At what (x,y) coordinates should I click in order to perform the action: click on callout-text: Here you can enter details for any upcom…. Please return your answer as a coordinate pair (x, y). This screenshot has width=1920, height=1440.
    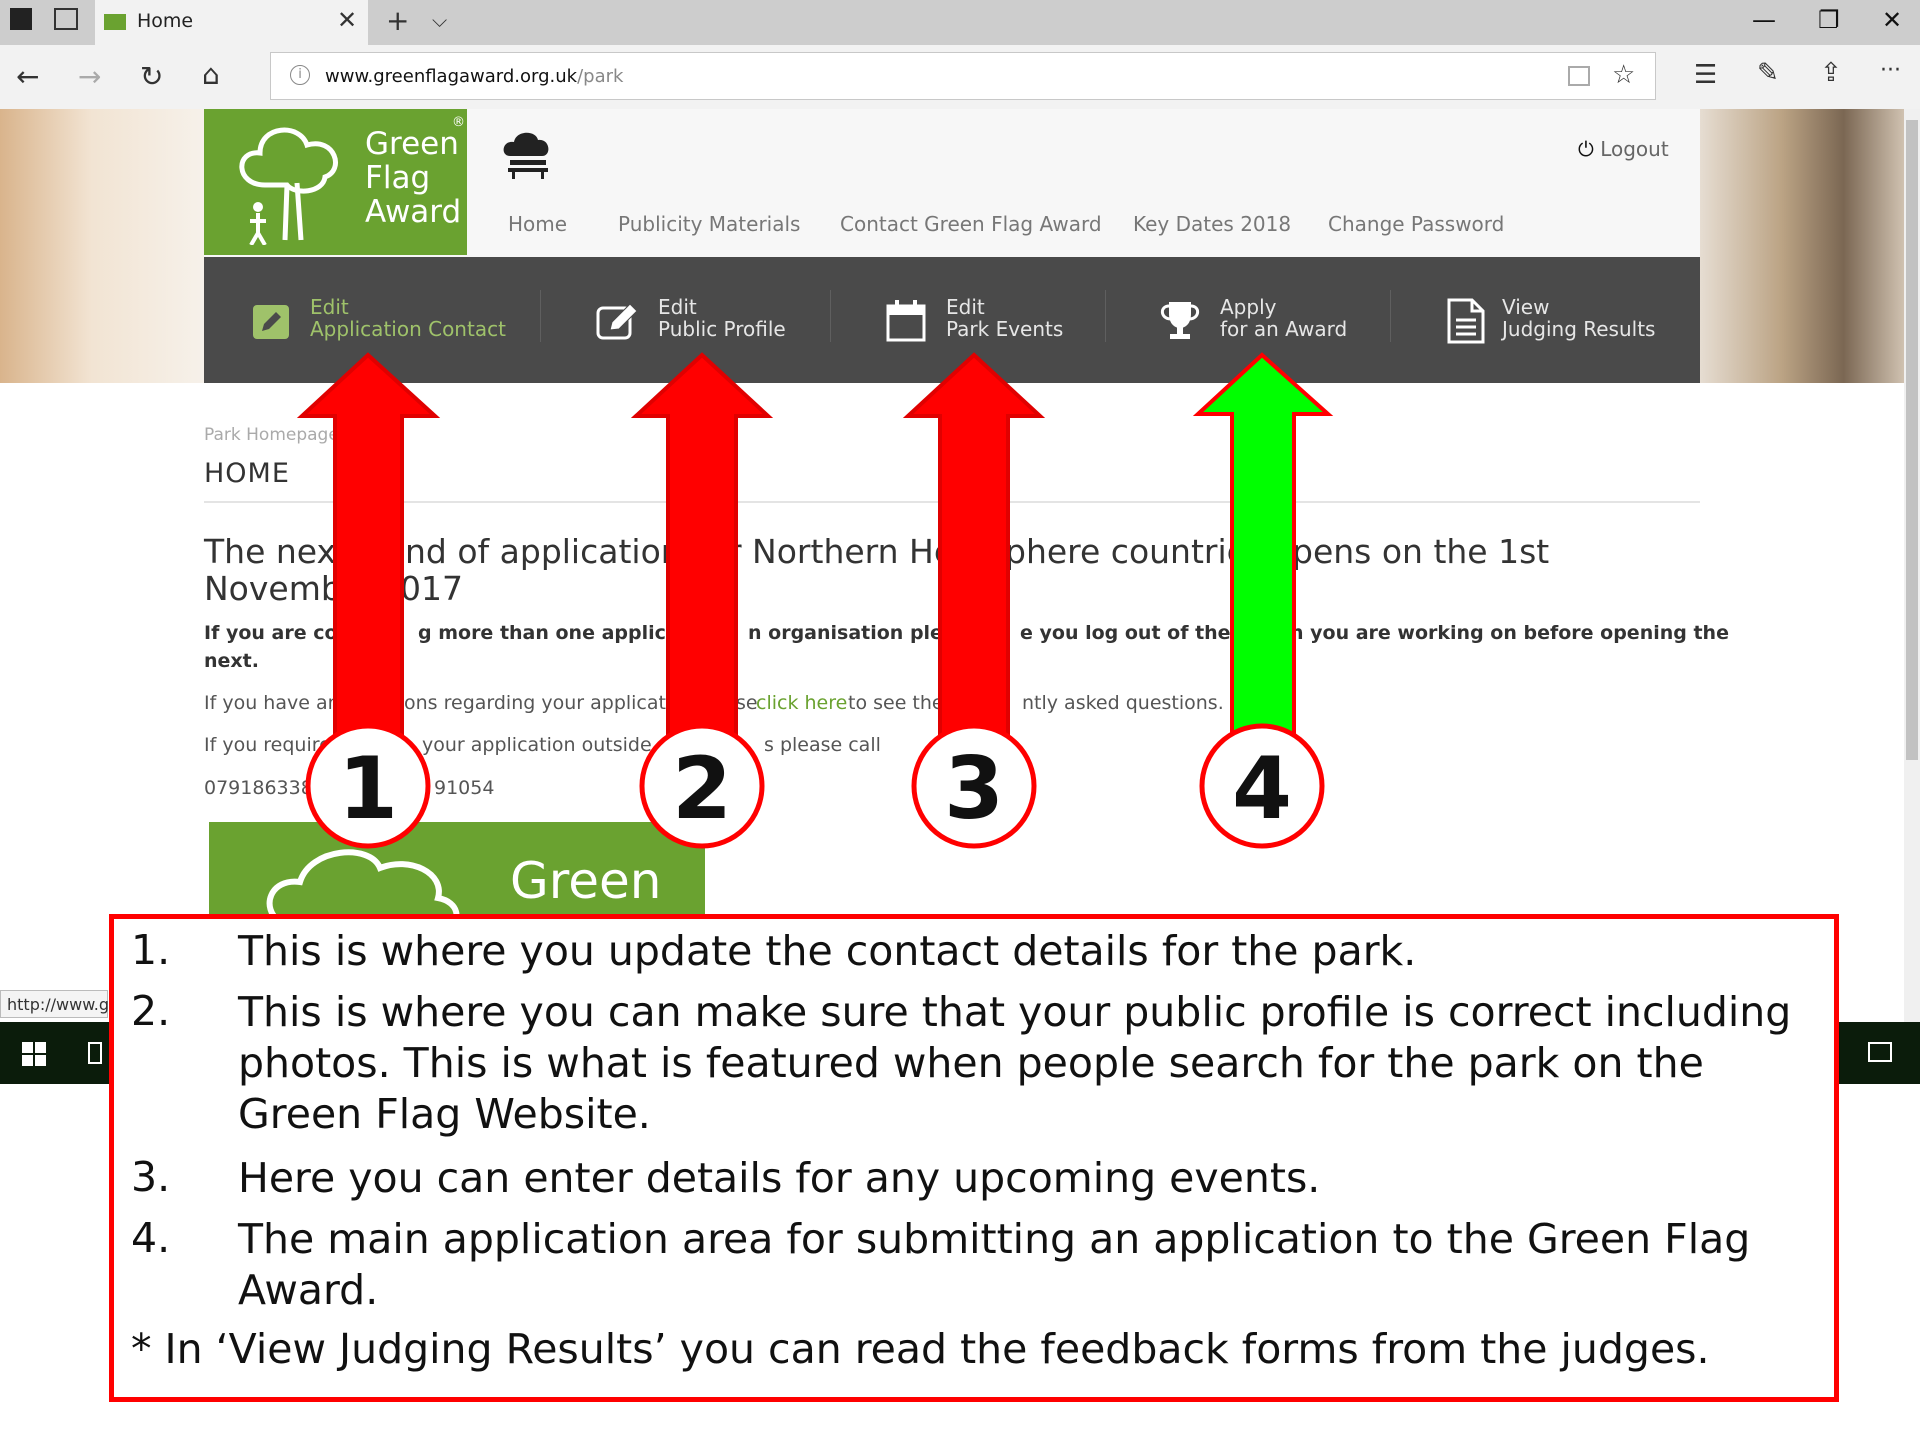
    Looking at the image, I should click on (779, 1178).